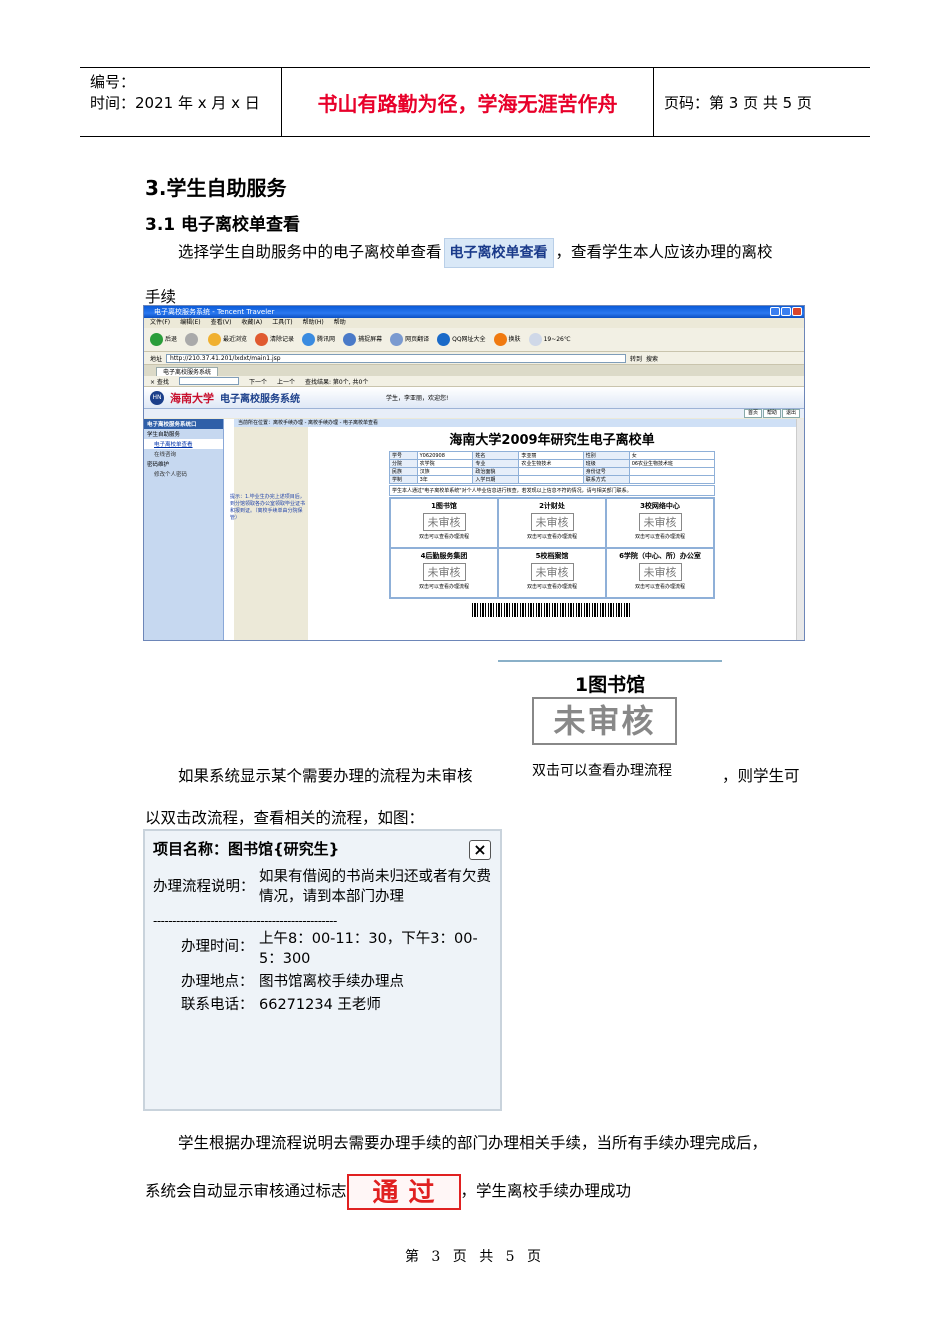 Image resolution: width=950 pixels, height=1344 pixels. Describe the element at coordinates (461, 339) in the screenshot. I see `qq-sites-button: QQ网址大全` at that location.